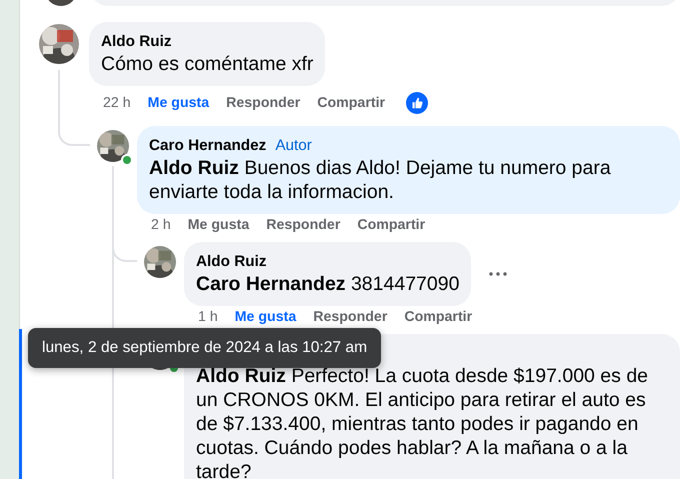 This screenshot has width=680, height=479. I want to click on author-name: Caro Hernandez, so click(207, 146).